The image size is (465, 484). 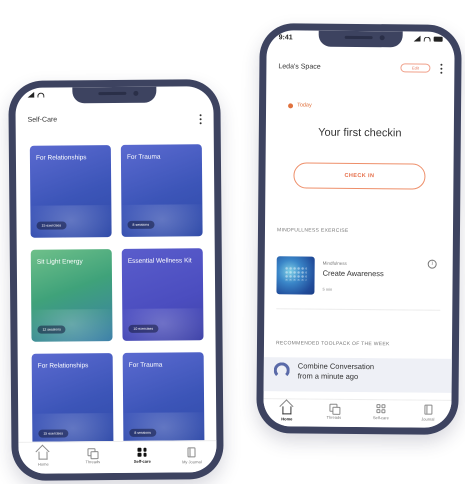 I want to click on card-badge: 10 exercises, so click(x=143, y=328).